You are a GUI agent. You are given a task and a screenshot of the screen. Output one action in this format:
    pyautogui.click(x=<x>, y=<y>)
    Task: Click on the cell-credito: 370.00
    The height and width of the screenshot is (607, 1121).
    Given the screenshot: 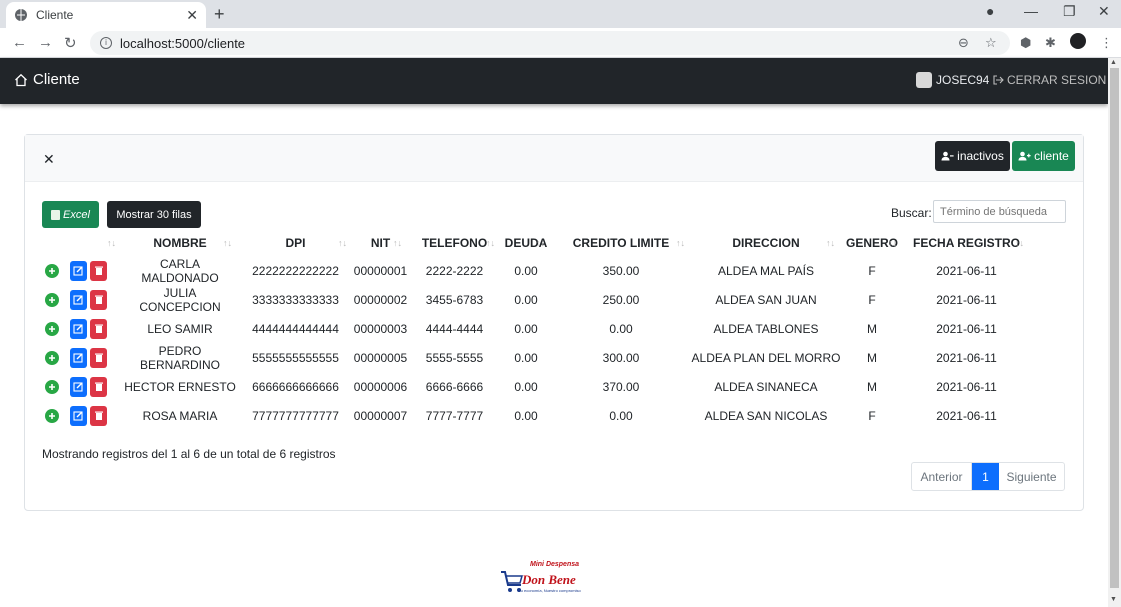 What is the action you would take?
    pyautogui.click(x=621, y=386)
    